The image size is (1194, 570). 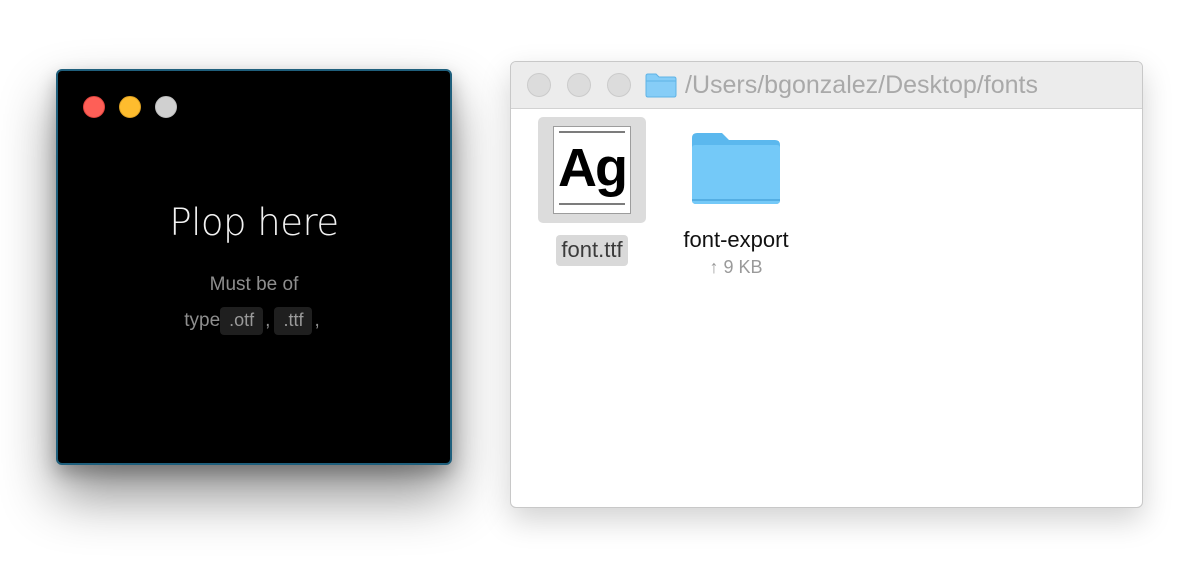 What do you see at coordinates (592, 250) in the screenshot?
I see `file-name-label: font.ttf` at bounding box center [592, 250].